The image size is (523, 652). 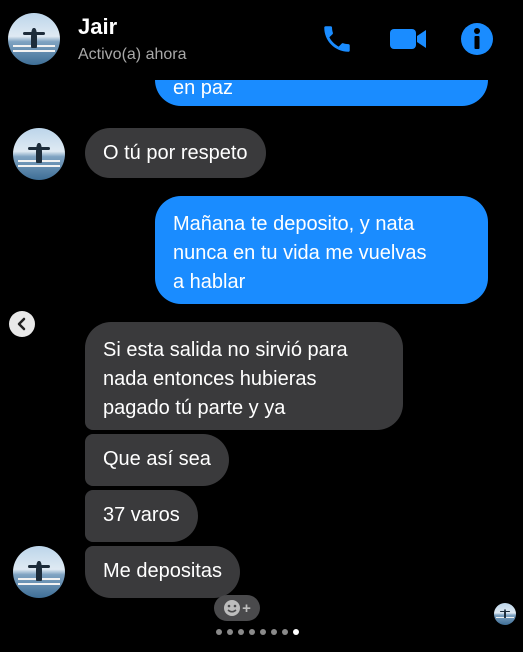 I want to click on video-camera-icon, so click(x=408, y=39).